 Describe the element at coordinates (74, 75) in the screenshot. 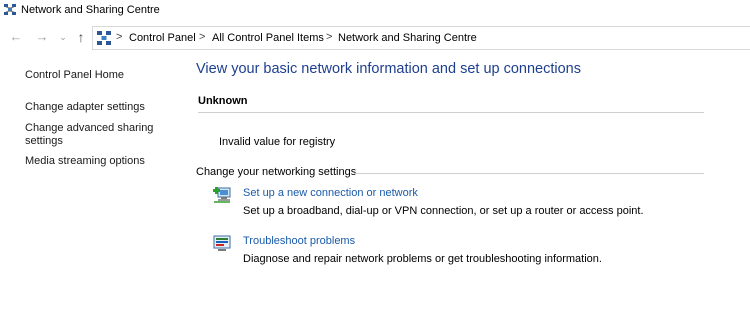

I see `sidebar-item-control-panel-home: Control Panel Home` at that location.